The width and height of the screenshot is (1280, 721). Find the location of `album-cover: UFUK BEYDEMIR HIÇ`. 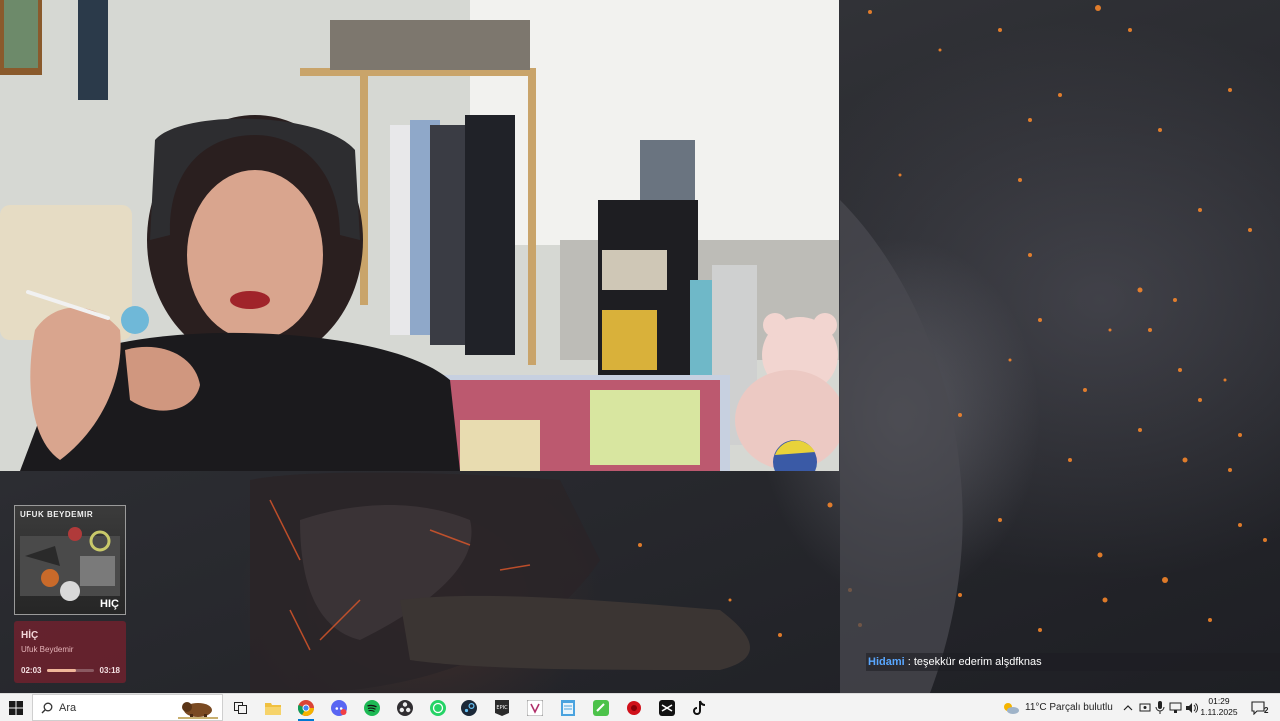

album-cover: UFUK BEYDEMIR HIÇ is located at coordinates (70, 560).